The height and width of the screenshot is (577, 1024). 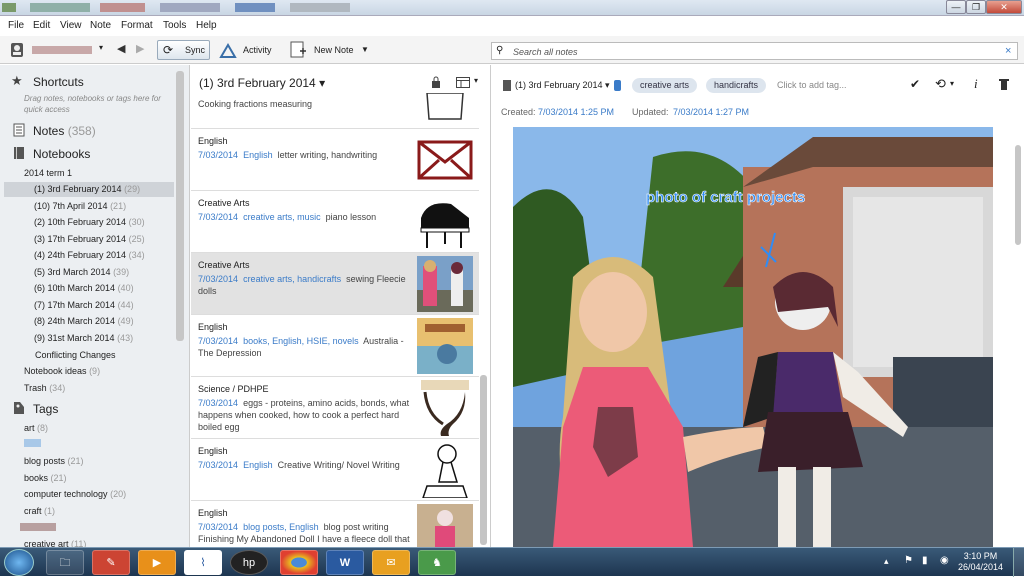 I want to click on sync-label: Sync, so click(x=195, y=50).